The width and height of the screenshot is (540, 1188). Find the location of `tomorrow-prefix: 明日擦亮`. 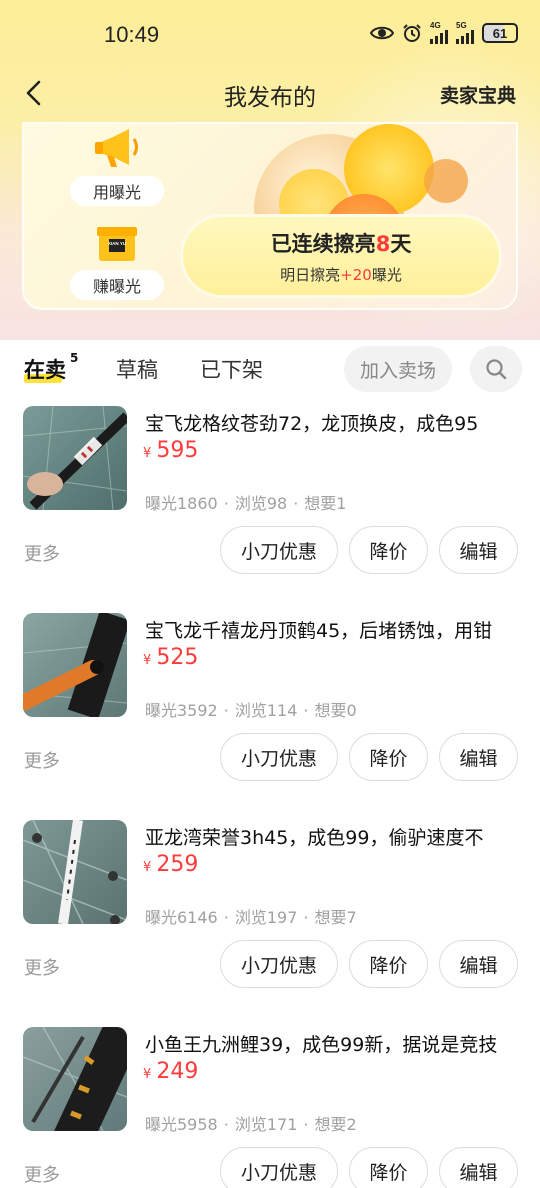

tomorrow-prefix: 明日擦亮 is located at coordinates (310, 275).